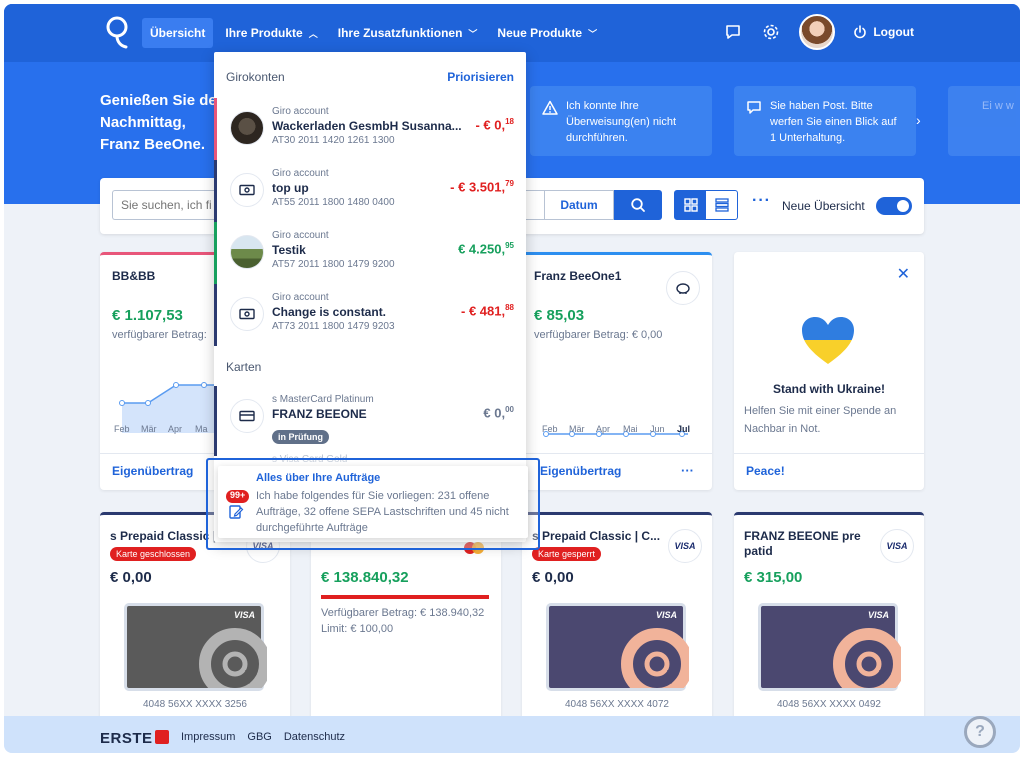 This screenshot has height=757, width=1024. Describe the element at coordinates (167, 205) in the screenshot. I see `search-input` at that location.